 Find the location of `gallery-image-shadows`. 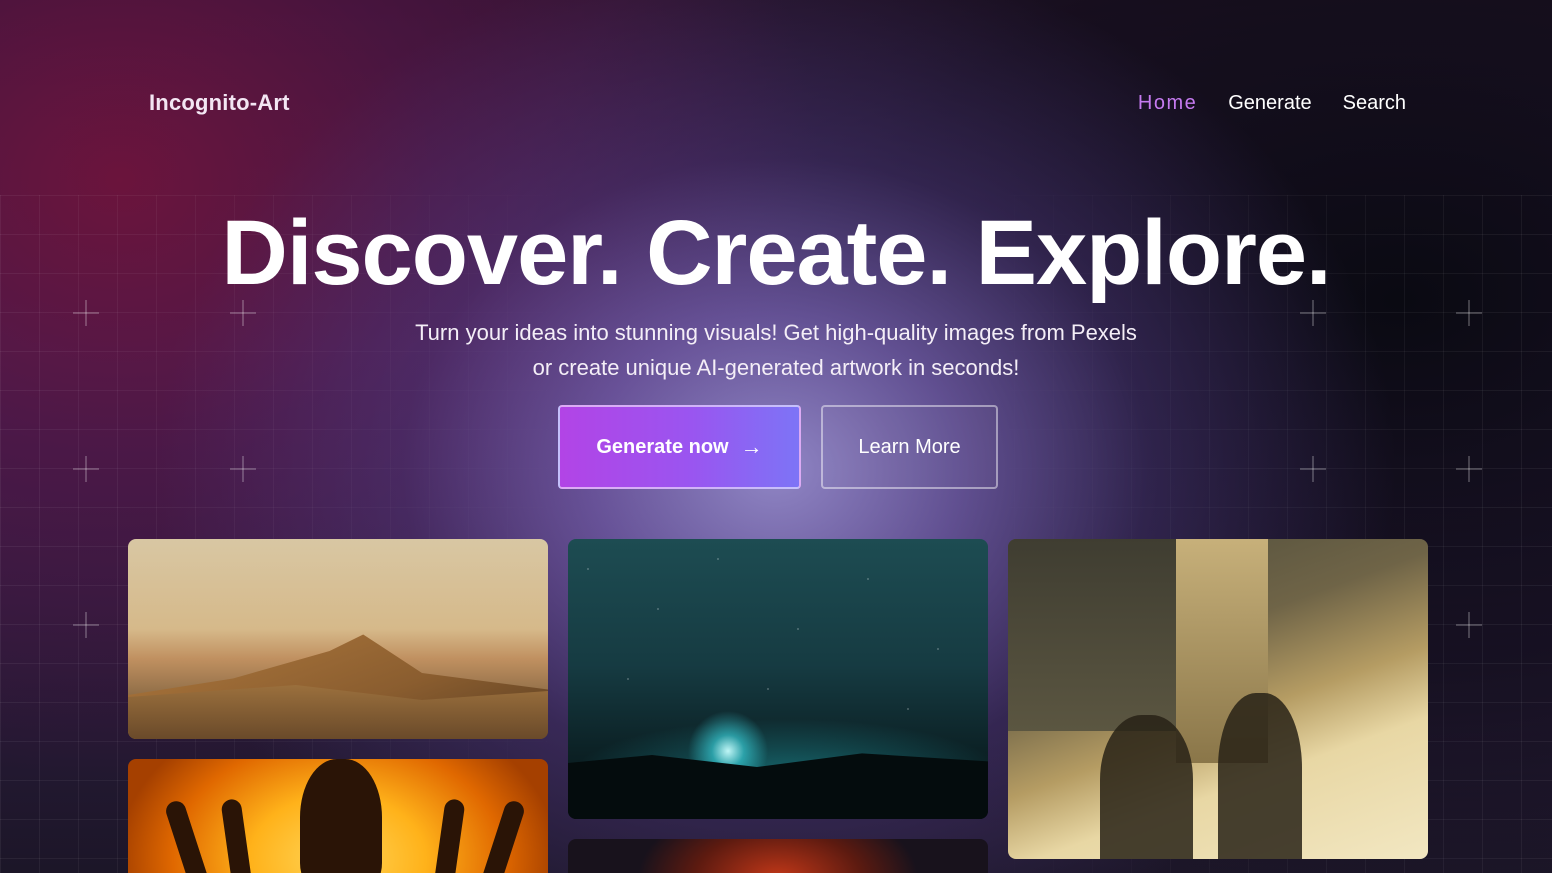

gallery-image-shadows is located at coordinates (1218, 699).